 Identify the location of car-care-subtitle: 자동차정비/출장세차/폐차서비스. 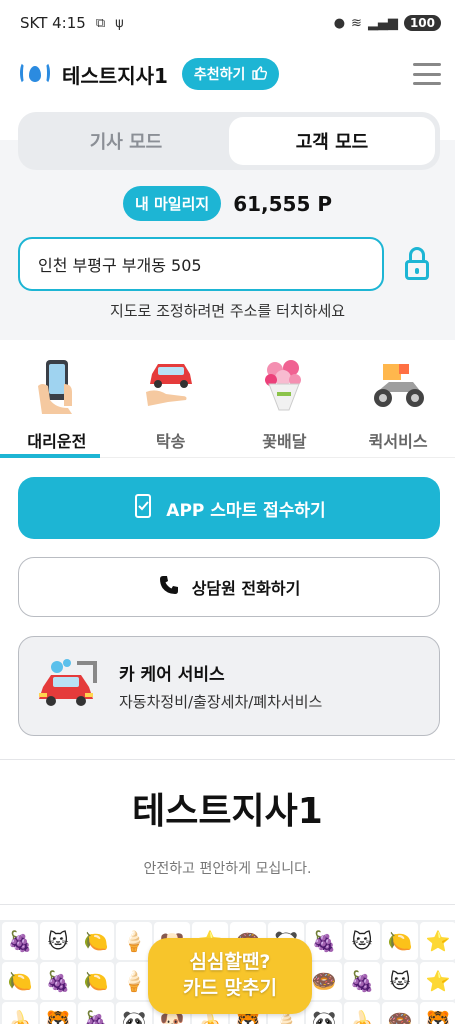
(221, 702).